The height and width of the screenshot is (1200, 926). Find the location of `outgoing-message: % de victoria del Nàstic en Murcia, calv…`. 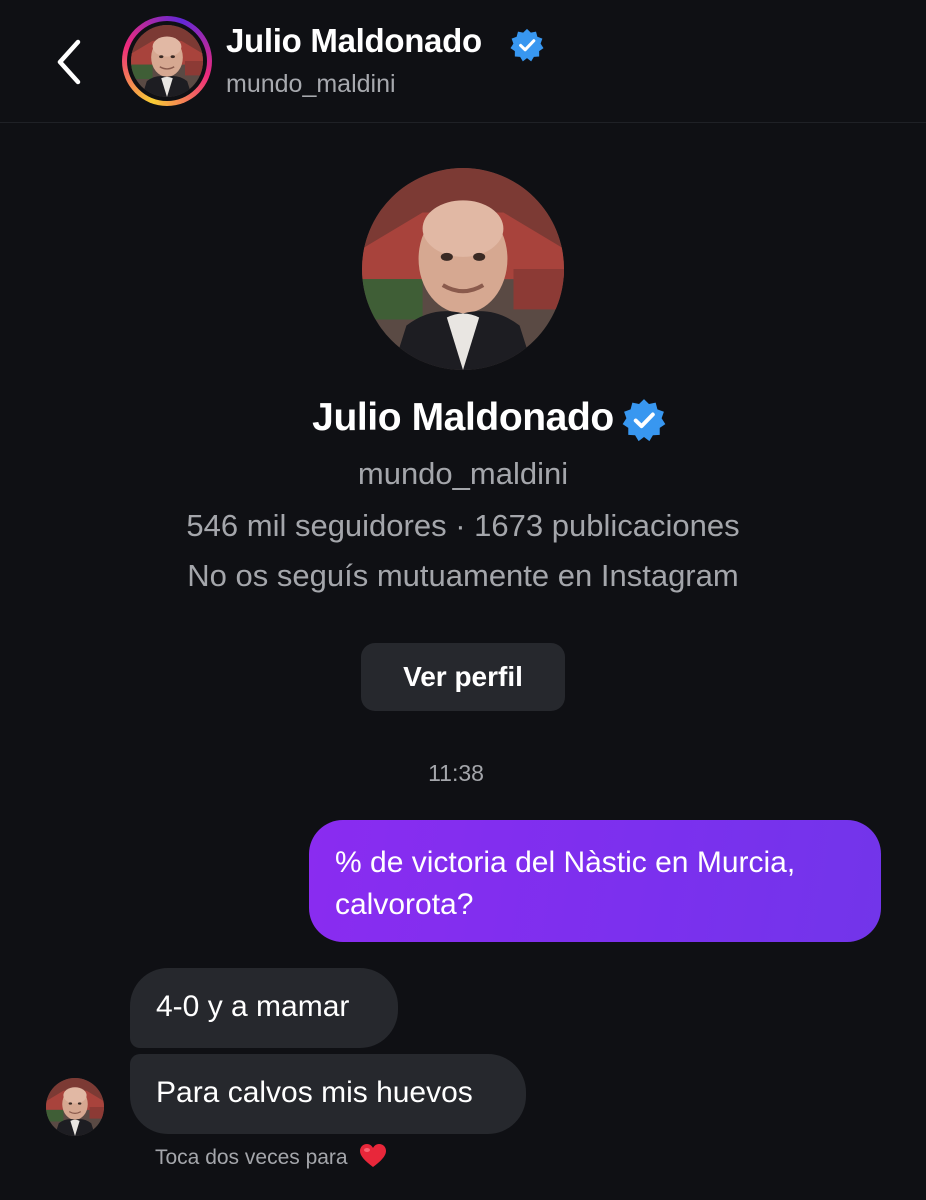

outgoing-message: % de victoria del Nàstic en Murcia, calv… is located at coordinates (595, 881).